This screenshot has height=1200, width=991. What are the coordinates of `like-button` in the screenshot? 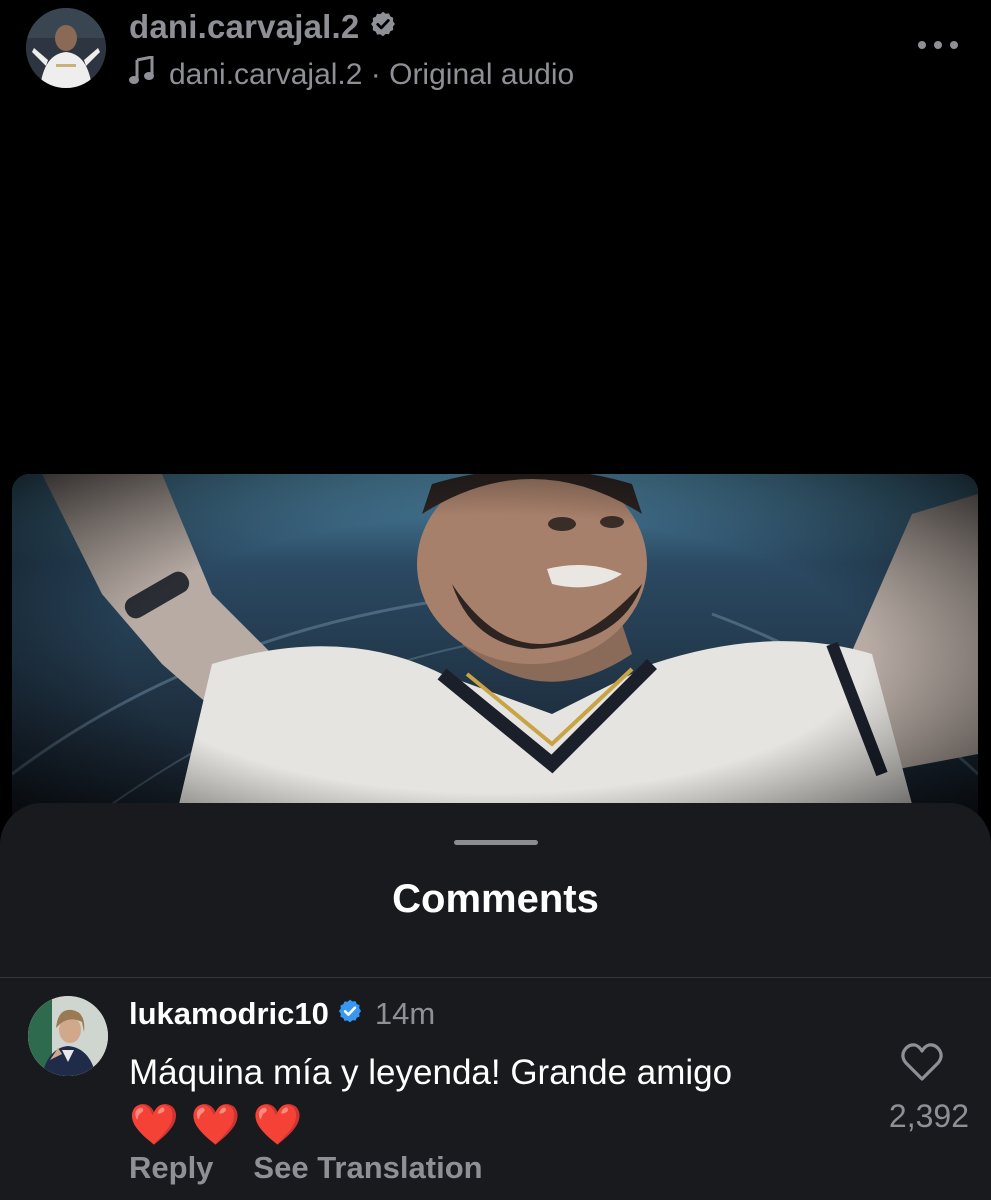 It's located at (922, 1062).